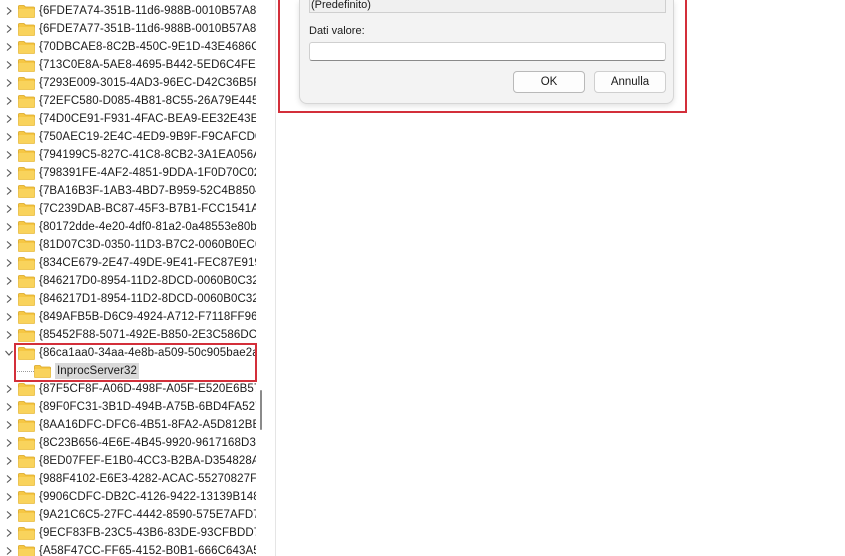 The height and width of the screenshot is (556, 845). I want to click on tree-item-label: {74D0CE91-F931-4FAC-BEA9-EE32E43EAD, so click(147, 119).